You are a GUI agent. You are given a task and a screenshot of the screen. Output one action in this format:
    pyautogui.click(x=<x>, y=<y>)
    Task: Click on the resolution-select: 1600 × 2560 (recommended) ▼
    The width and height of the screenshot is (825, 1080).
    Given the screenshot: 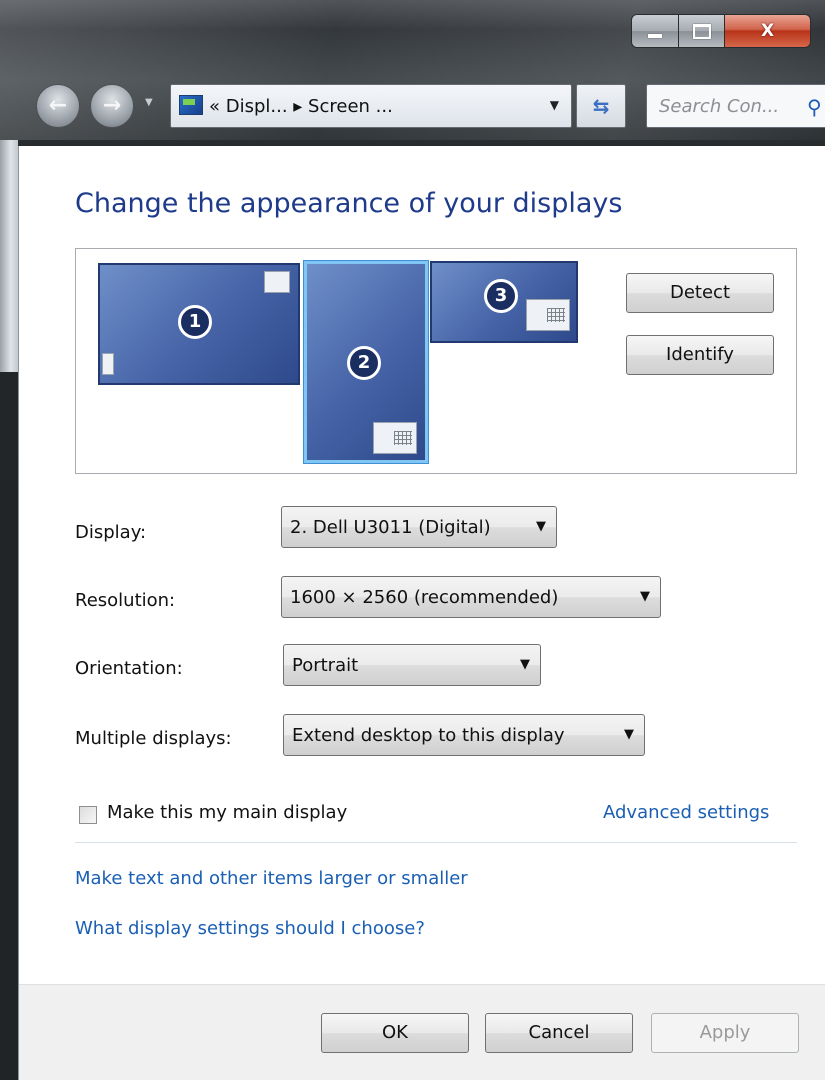 What is the action you would take?
    pyautogui.click(x=471, y=597)
    